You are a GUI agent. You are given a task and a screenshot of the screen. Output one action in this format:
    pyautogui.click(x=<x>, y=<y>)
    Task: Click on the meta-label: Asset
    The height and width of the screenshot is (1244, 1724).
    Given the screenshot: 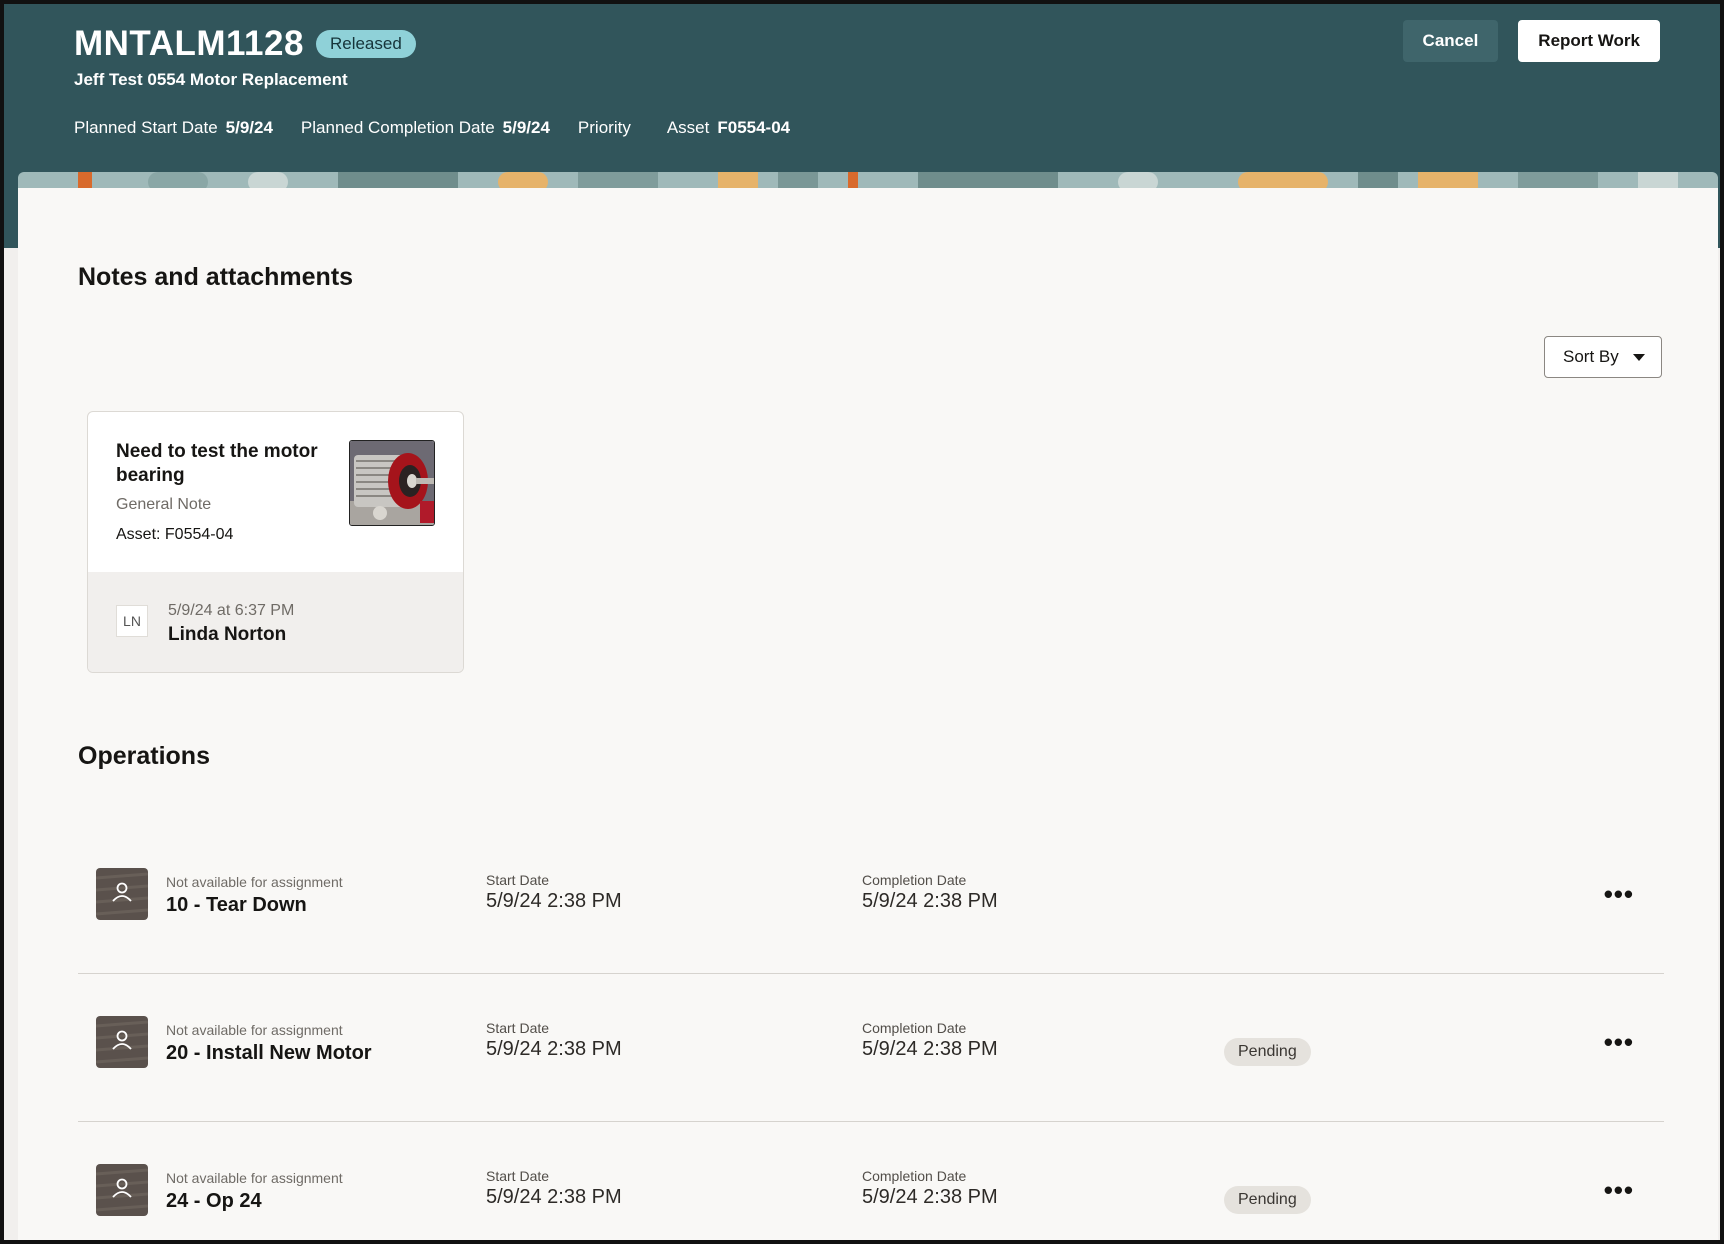 What is the action you would take?
    pyautogui.click(x=688, y=127)
    